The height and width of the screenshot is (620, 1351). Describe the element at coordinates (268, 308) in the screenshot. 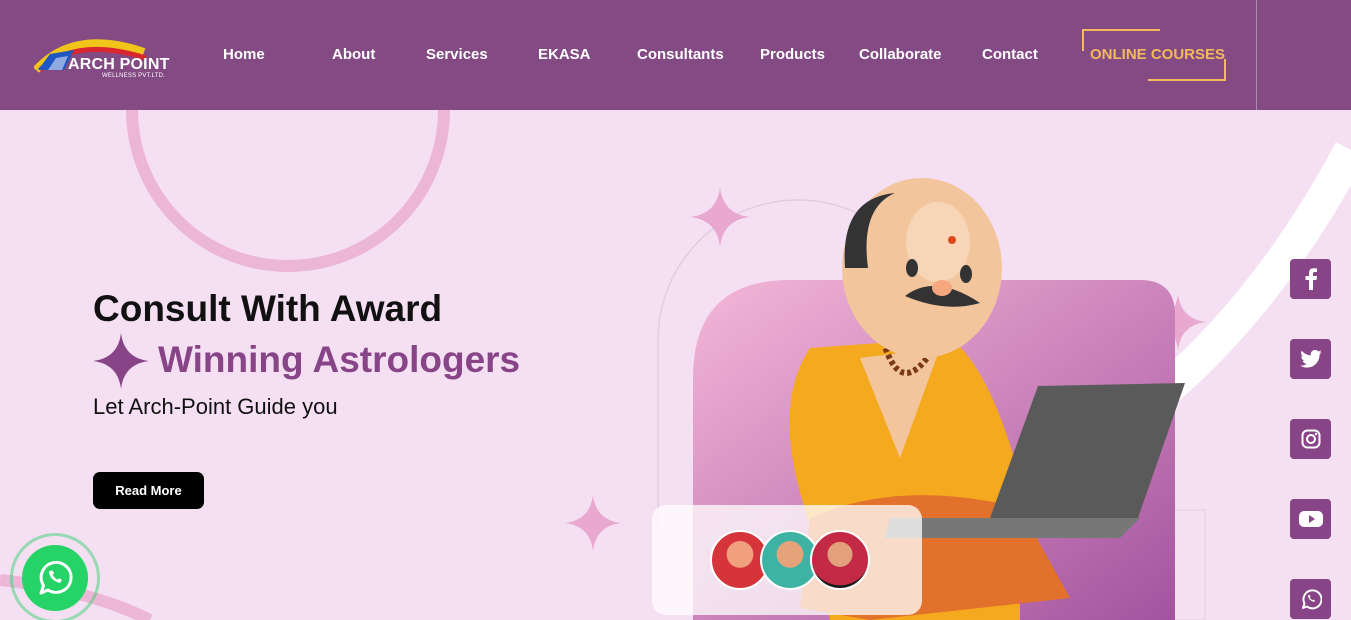

I see `hero-title-line1: Consult With Award` at that location.